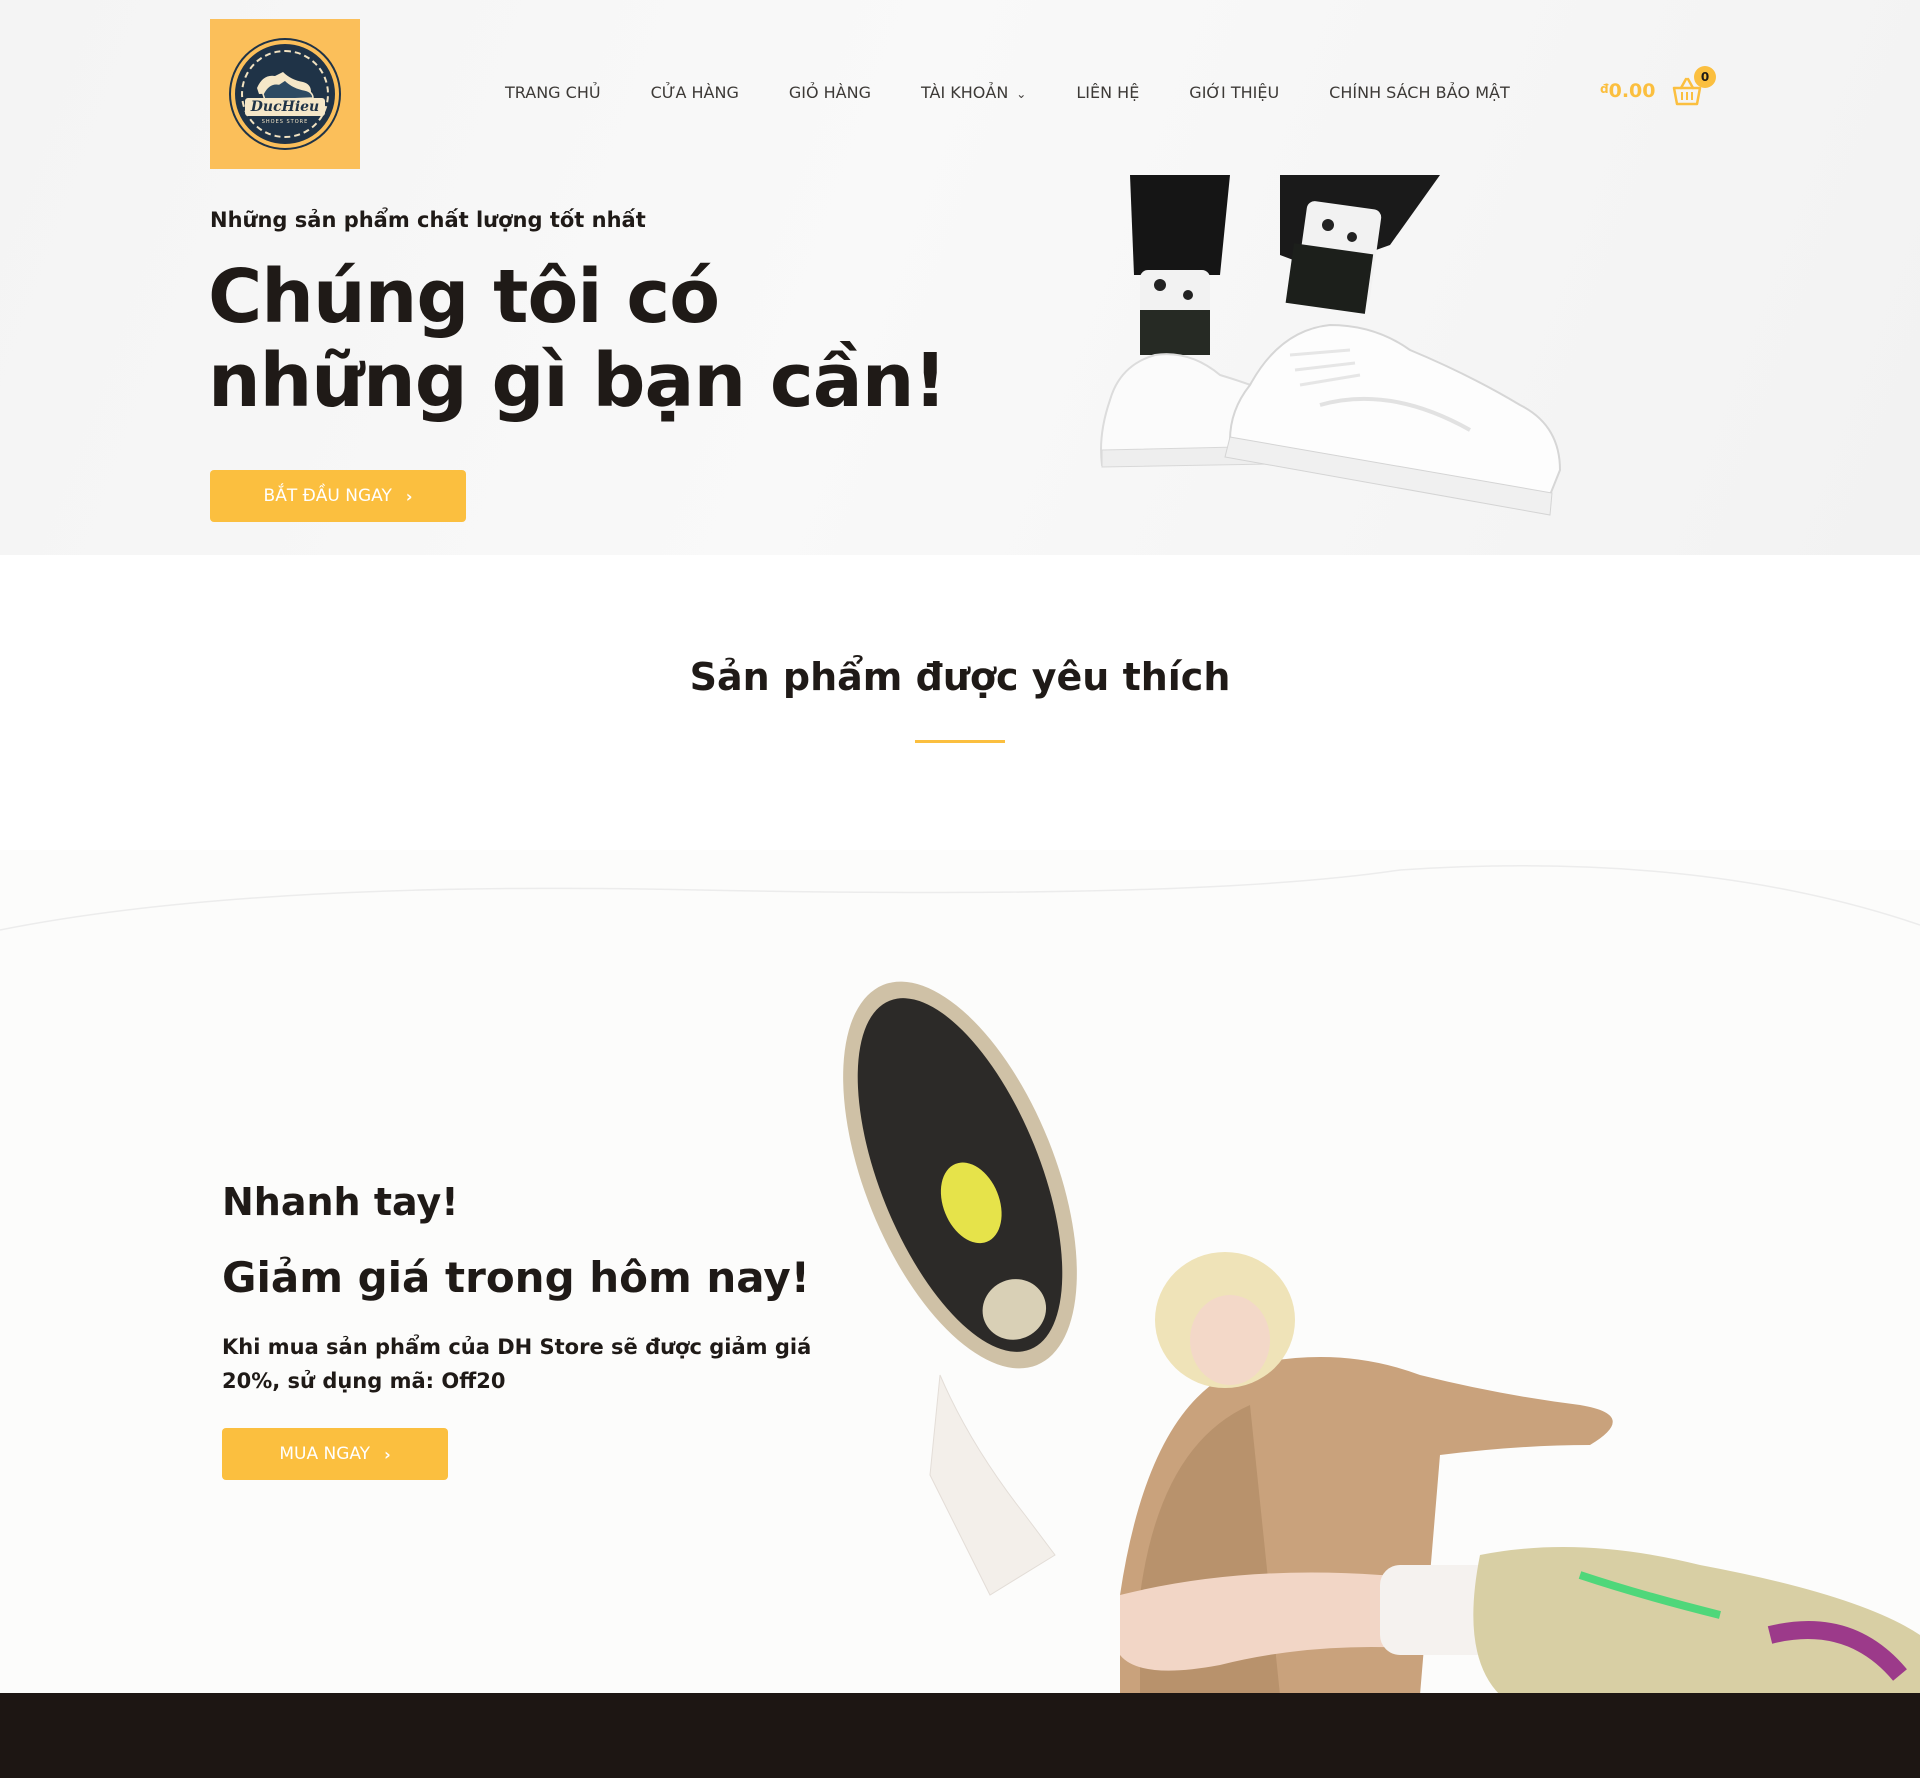 Image resolution: width=1920 pixels, height=1778 pixels. I want to click on hero-title: Chúng tôi có những gì bạn cần!, so click(577, 339).